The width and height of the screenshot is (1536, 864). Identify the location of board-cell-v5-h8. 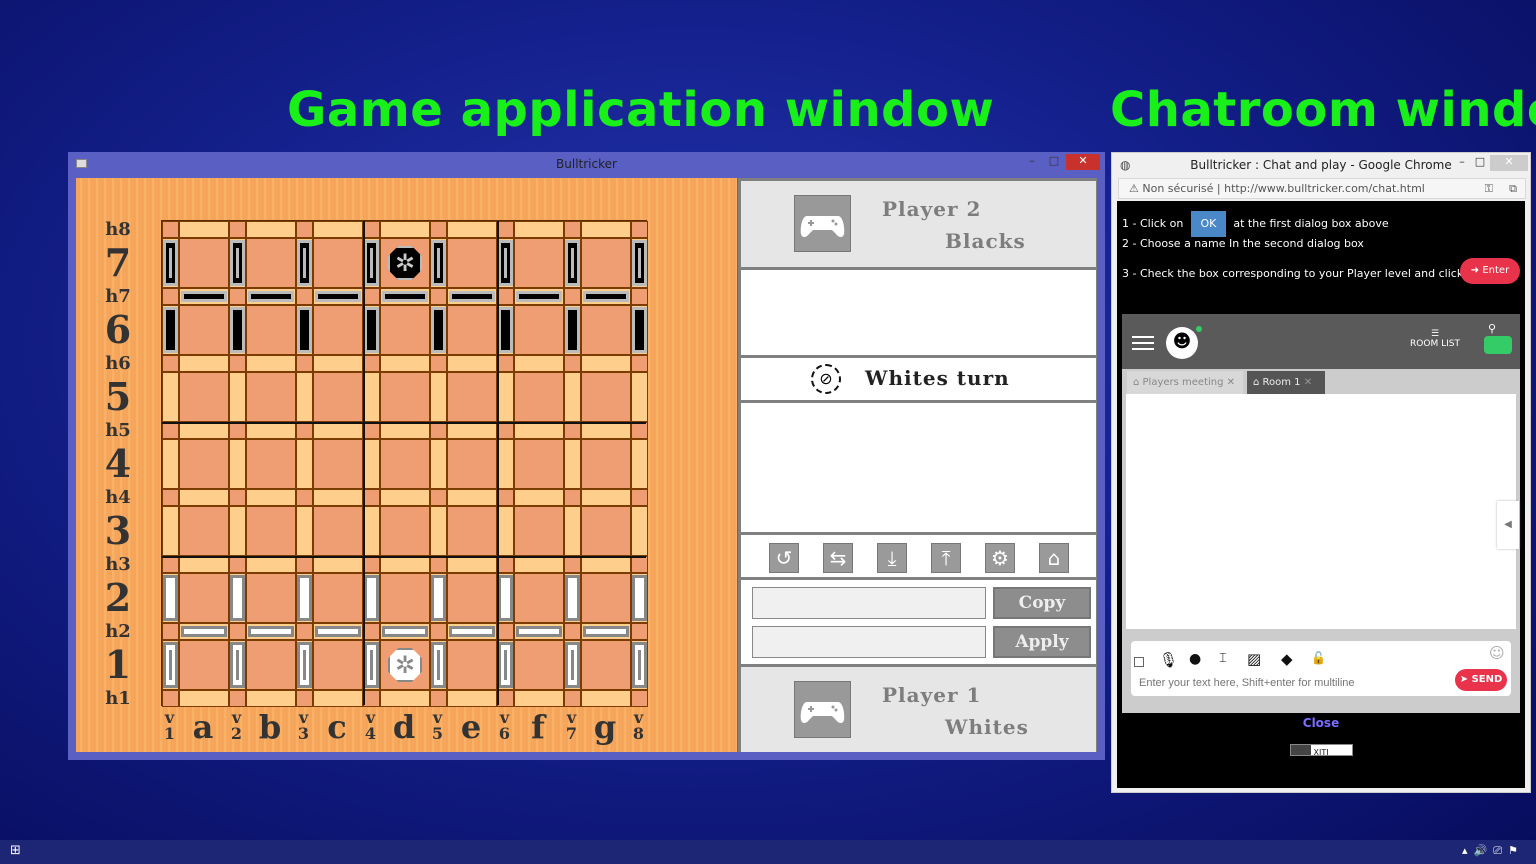
(438, 229).